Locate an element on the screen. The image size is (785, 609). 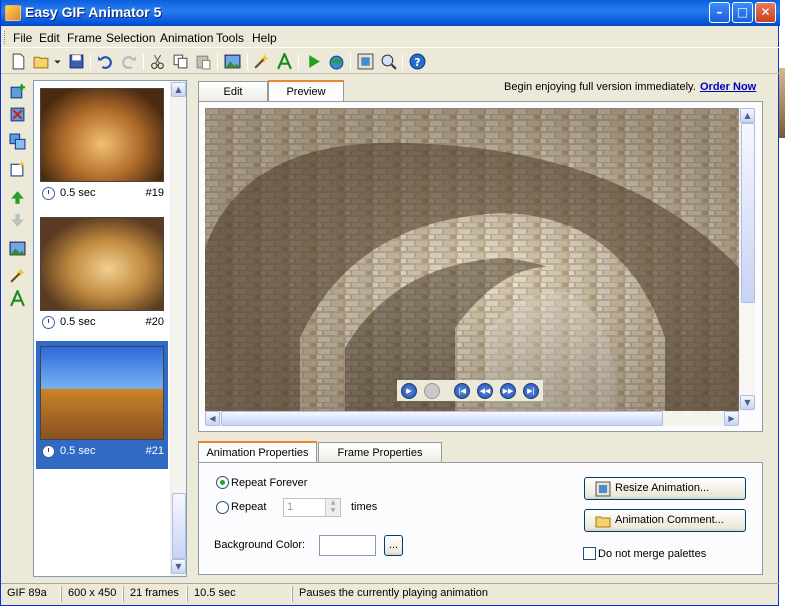
preview-vscrollbar: ▲ ▼ is located at coordinates (747, 259).